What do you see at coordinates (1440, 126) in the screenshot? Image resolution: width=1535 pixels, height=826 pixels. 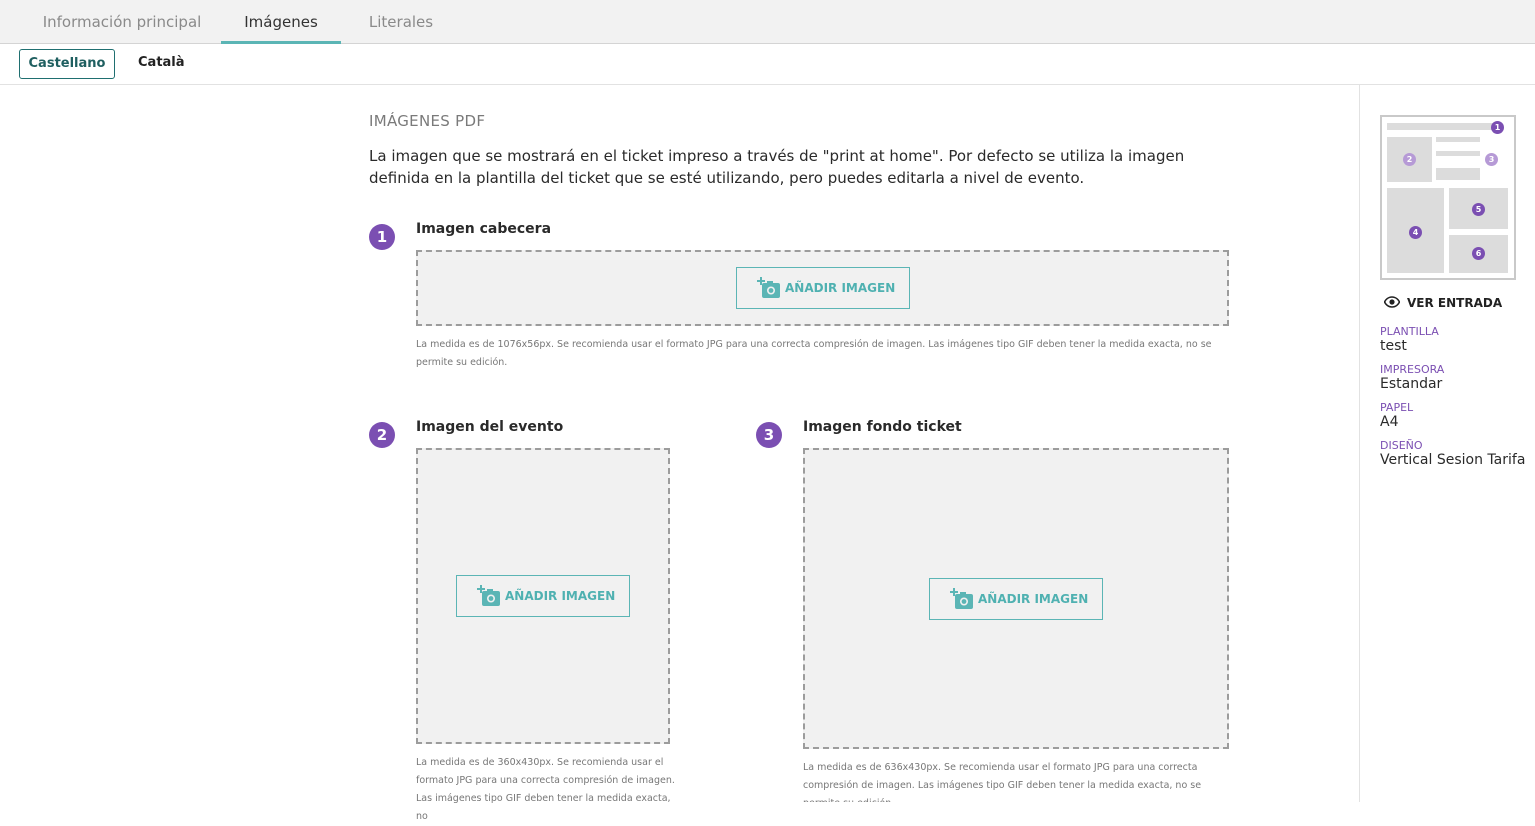 I see `layout-block-header` at bounding box center [1440, 126].